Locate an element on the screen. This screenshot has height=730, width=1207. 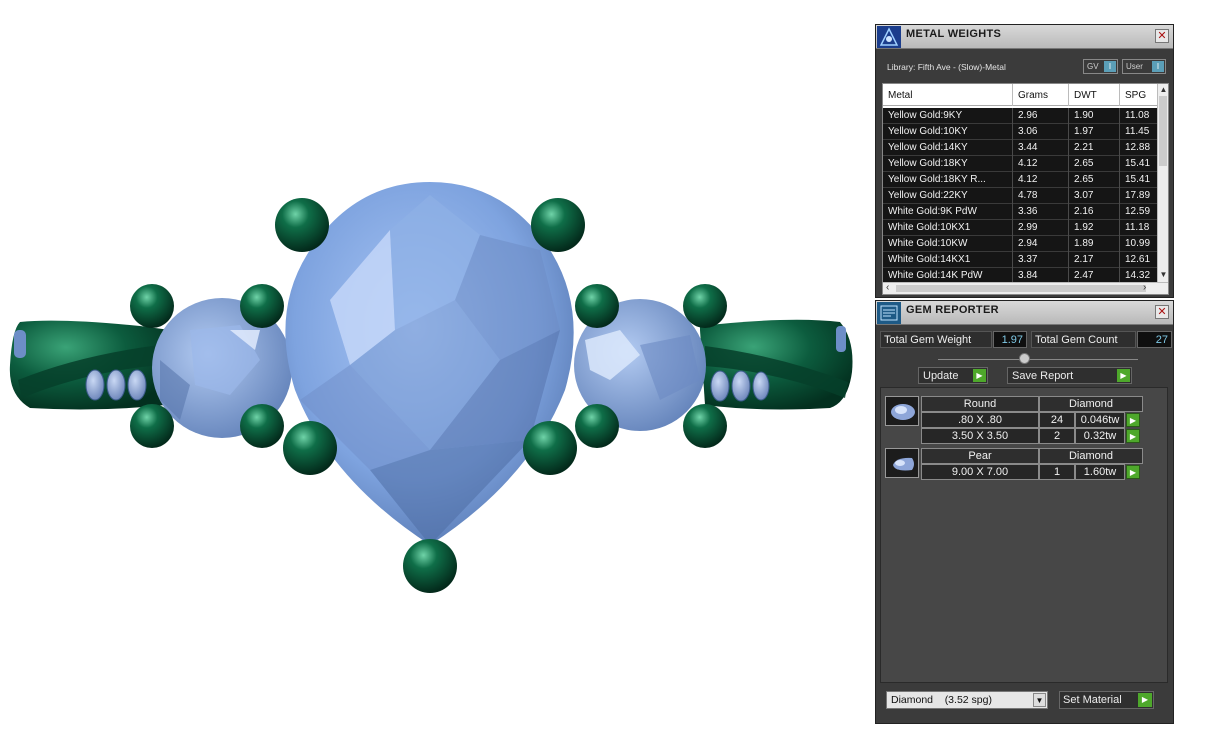
scroll-down-icon: ▼ is located at coordinates (1163, 274).